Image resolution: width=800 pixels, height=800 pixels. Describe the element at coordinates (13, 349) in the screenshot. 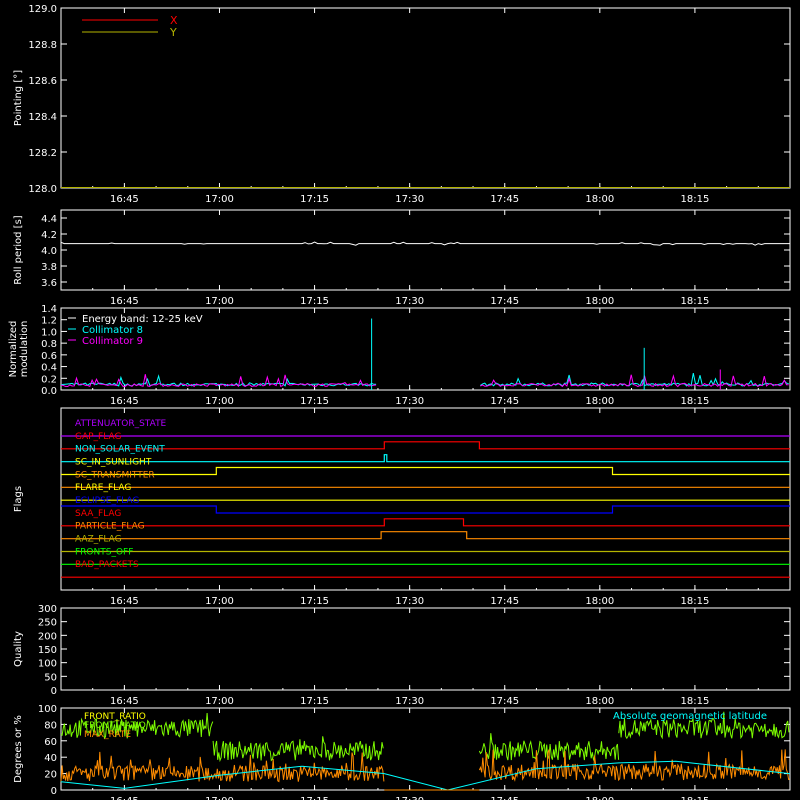

I see `y-axis-label: Normalized` at that location.